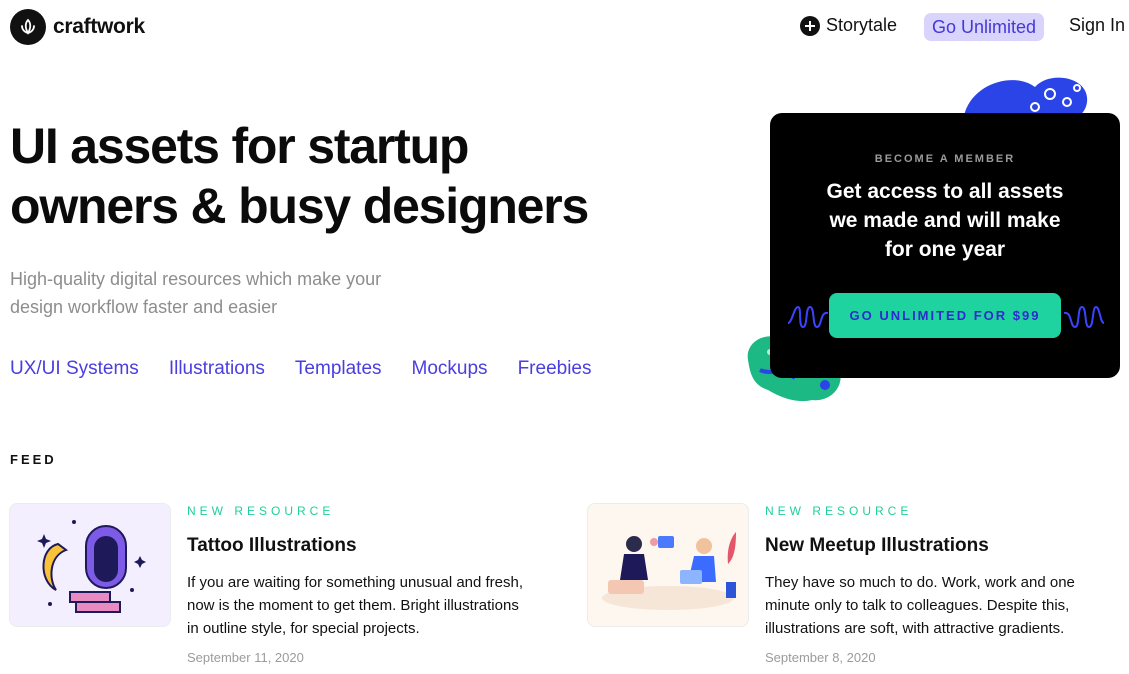 Image resolution: width=1129 pixels, height=674 pixels. I want to click on member-title-line-2: we made and will make, so click(945, 220).